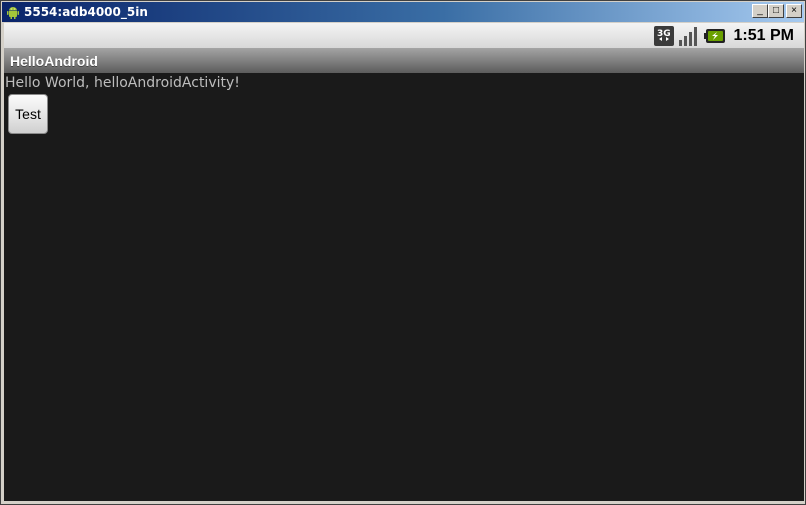  I want to click on signal-strength-icon, so click(689, 36).